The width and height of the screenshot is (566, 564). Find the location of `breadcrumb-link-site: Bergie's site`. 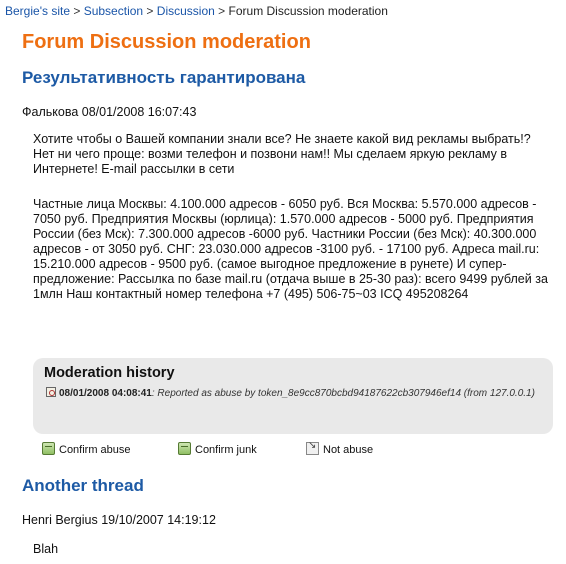

breadcrumb-link-site: Bergie's site is located at coordinates (37, 11).